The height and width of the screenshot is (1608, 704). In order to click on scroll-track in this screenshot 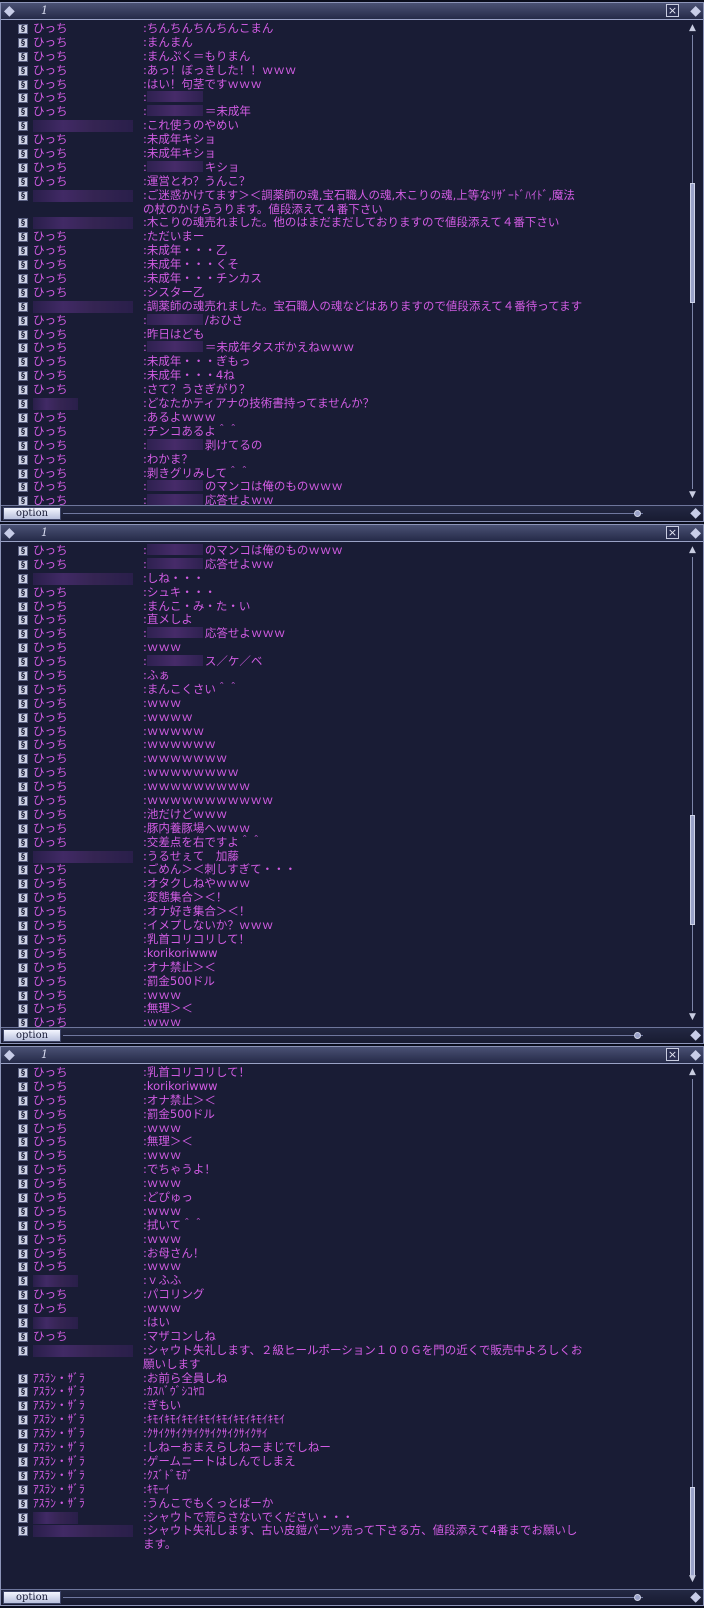, I will do `click(692, 784)`.